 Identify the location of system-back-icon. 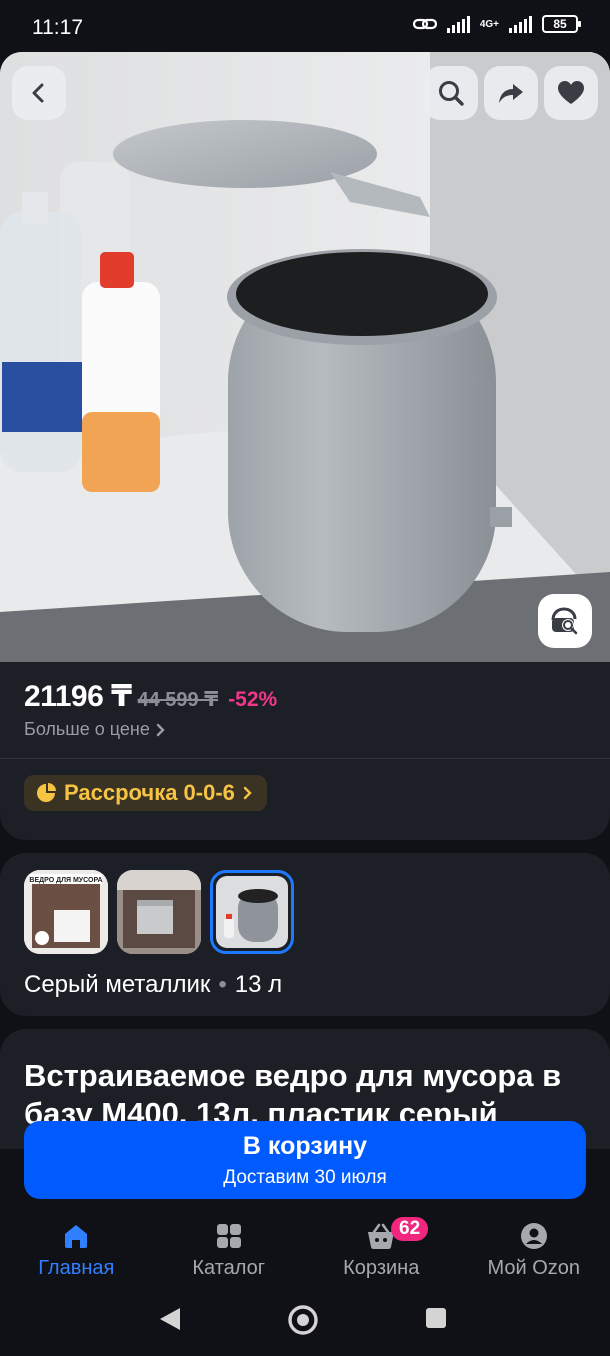
(170, 1319).